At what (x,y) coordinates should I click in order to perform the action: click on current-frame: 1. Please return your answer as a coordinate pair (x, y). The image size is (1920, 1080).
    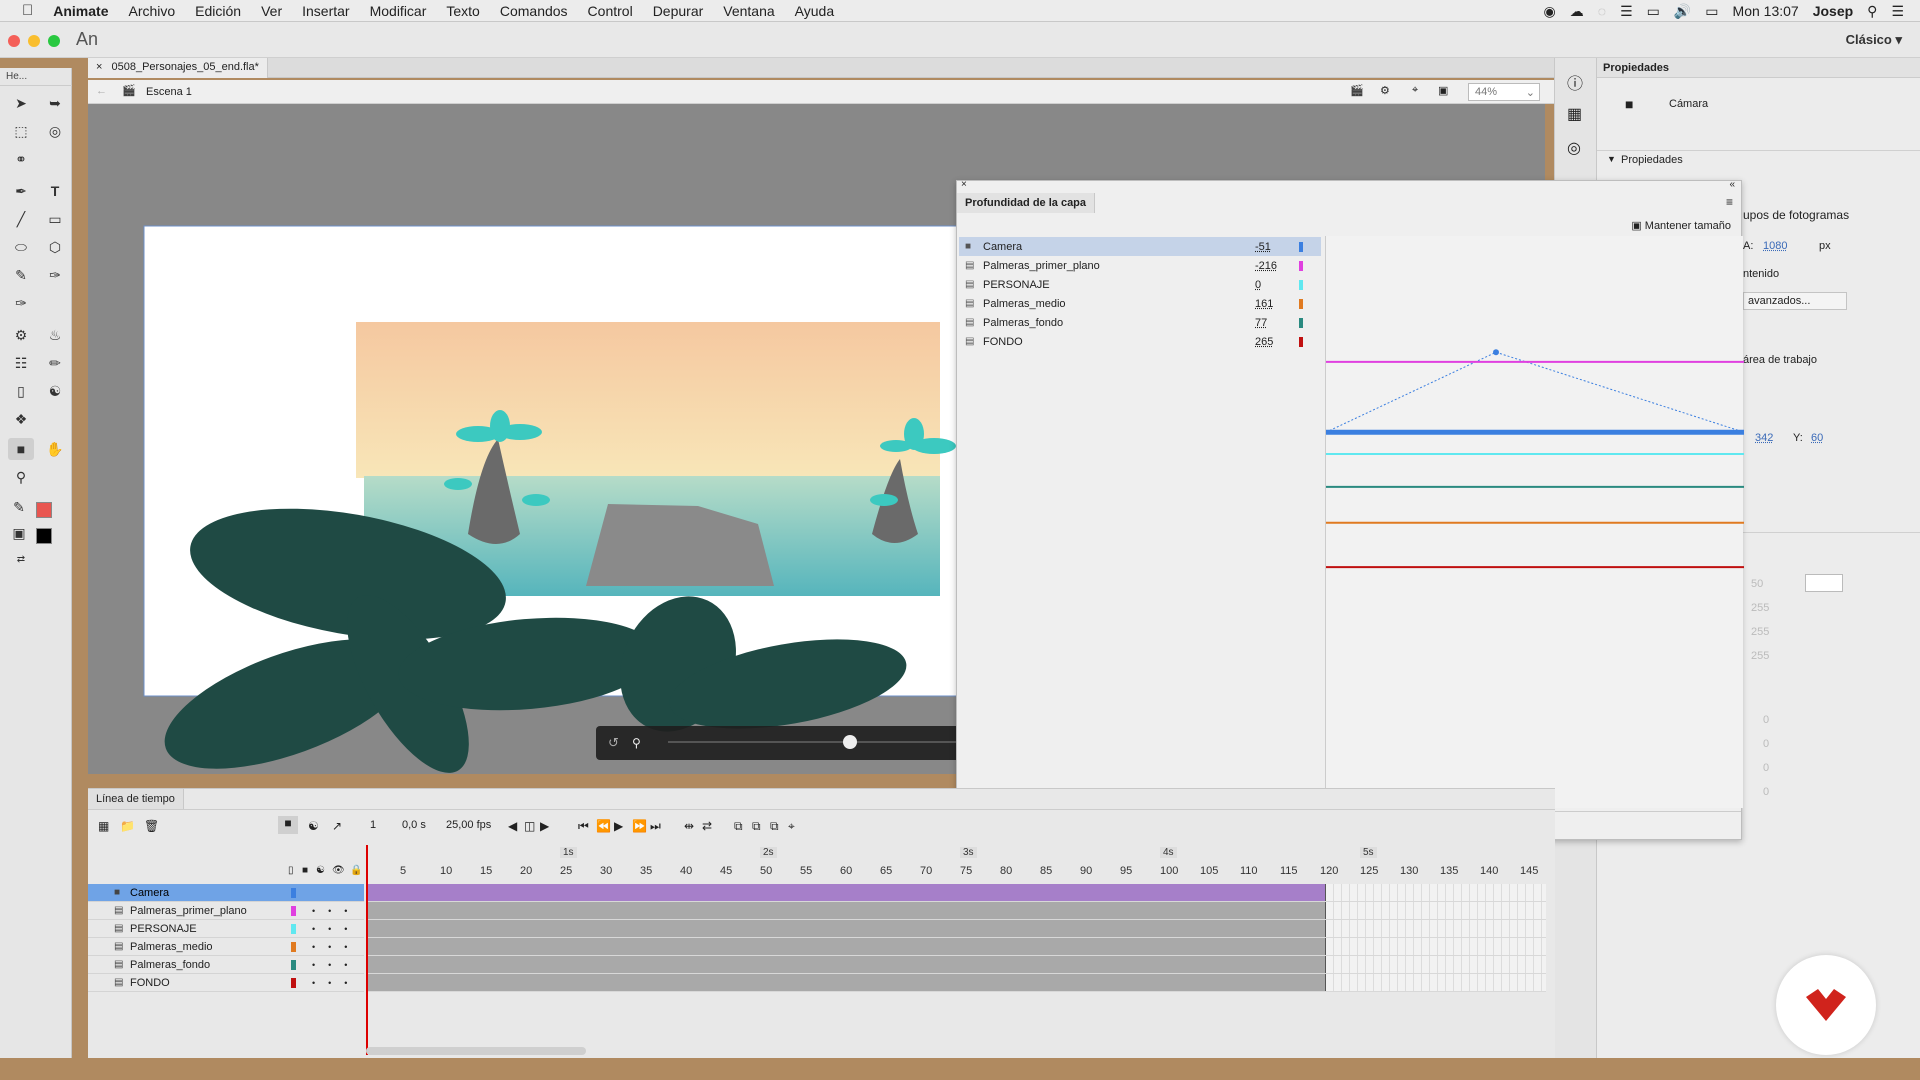
    Looking at the image, I should click on (373, 825).